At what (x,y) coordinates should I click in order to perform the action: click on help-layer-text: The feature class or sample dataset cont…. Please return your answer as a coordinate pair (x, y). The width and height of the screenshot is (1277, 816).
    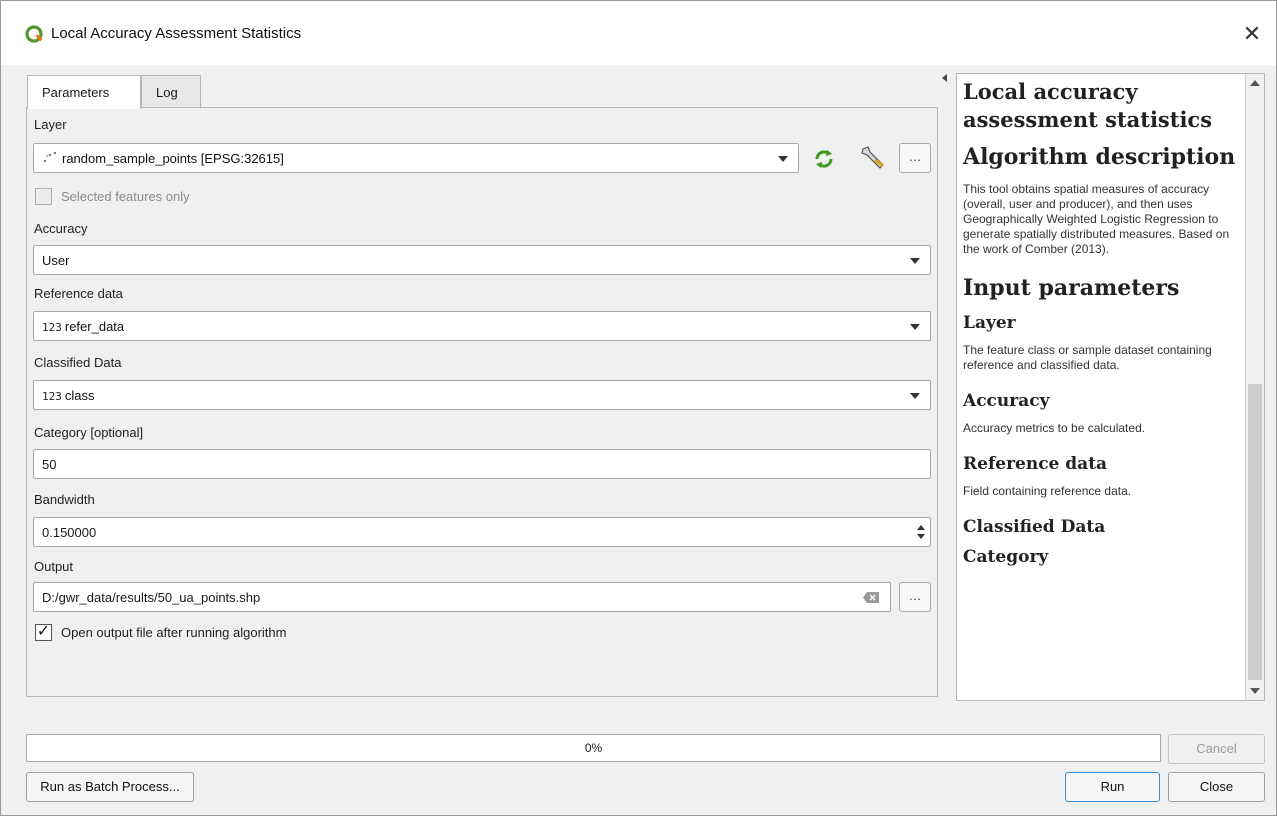
    Looking at the image, I should click on (1087, 357).